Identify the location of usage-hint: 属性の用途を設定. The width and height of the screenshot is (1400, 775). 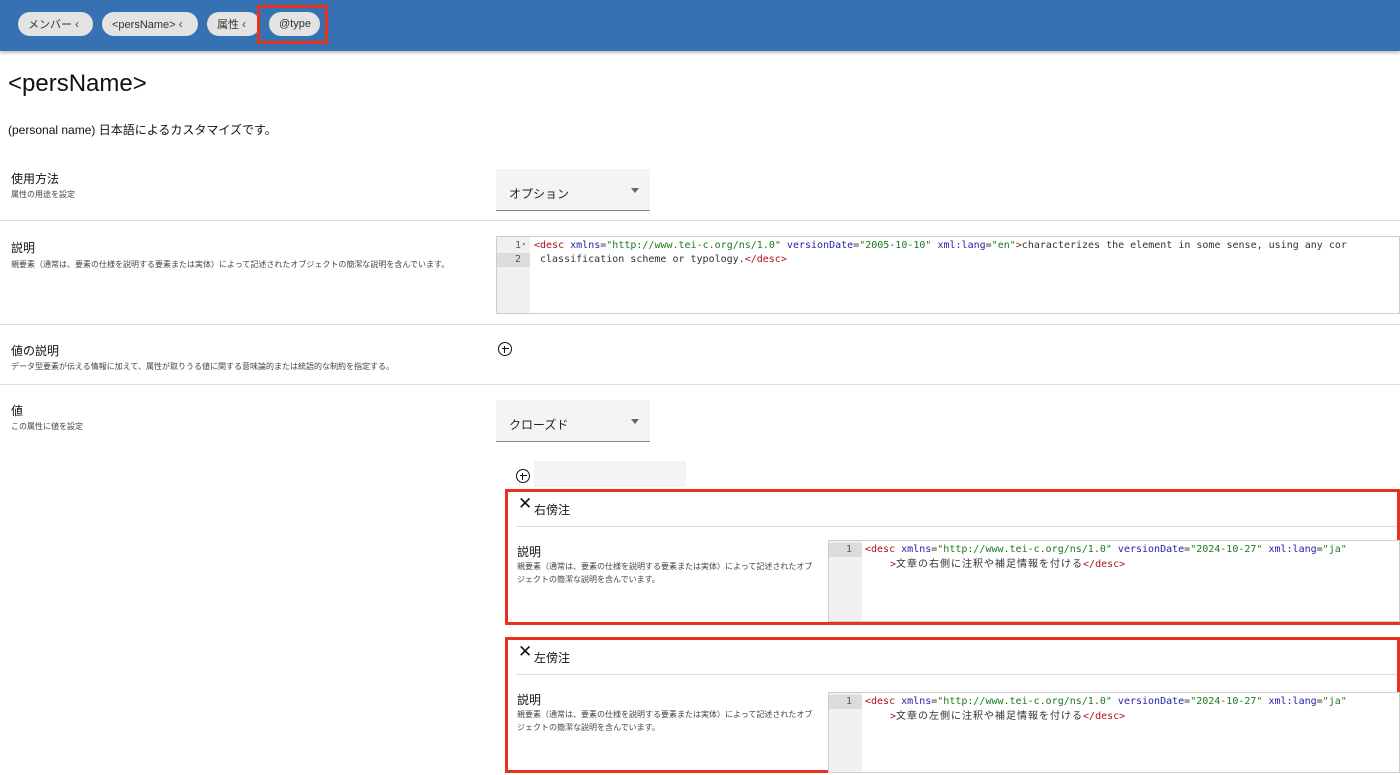
(43, 194).